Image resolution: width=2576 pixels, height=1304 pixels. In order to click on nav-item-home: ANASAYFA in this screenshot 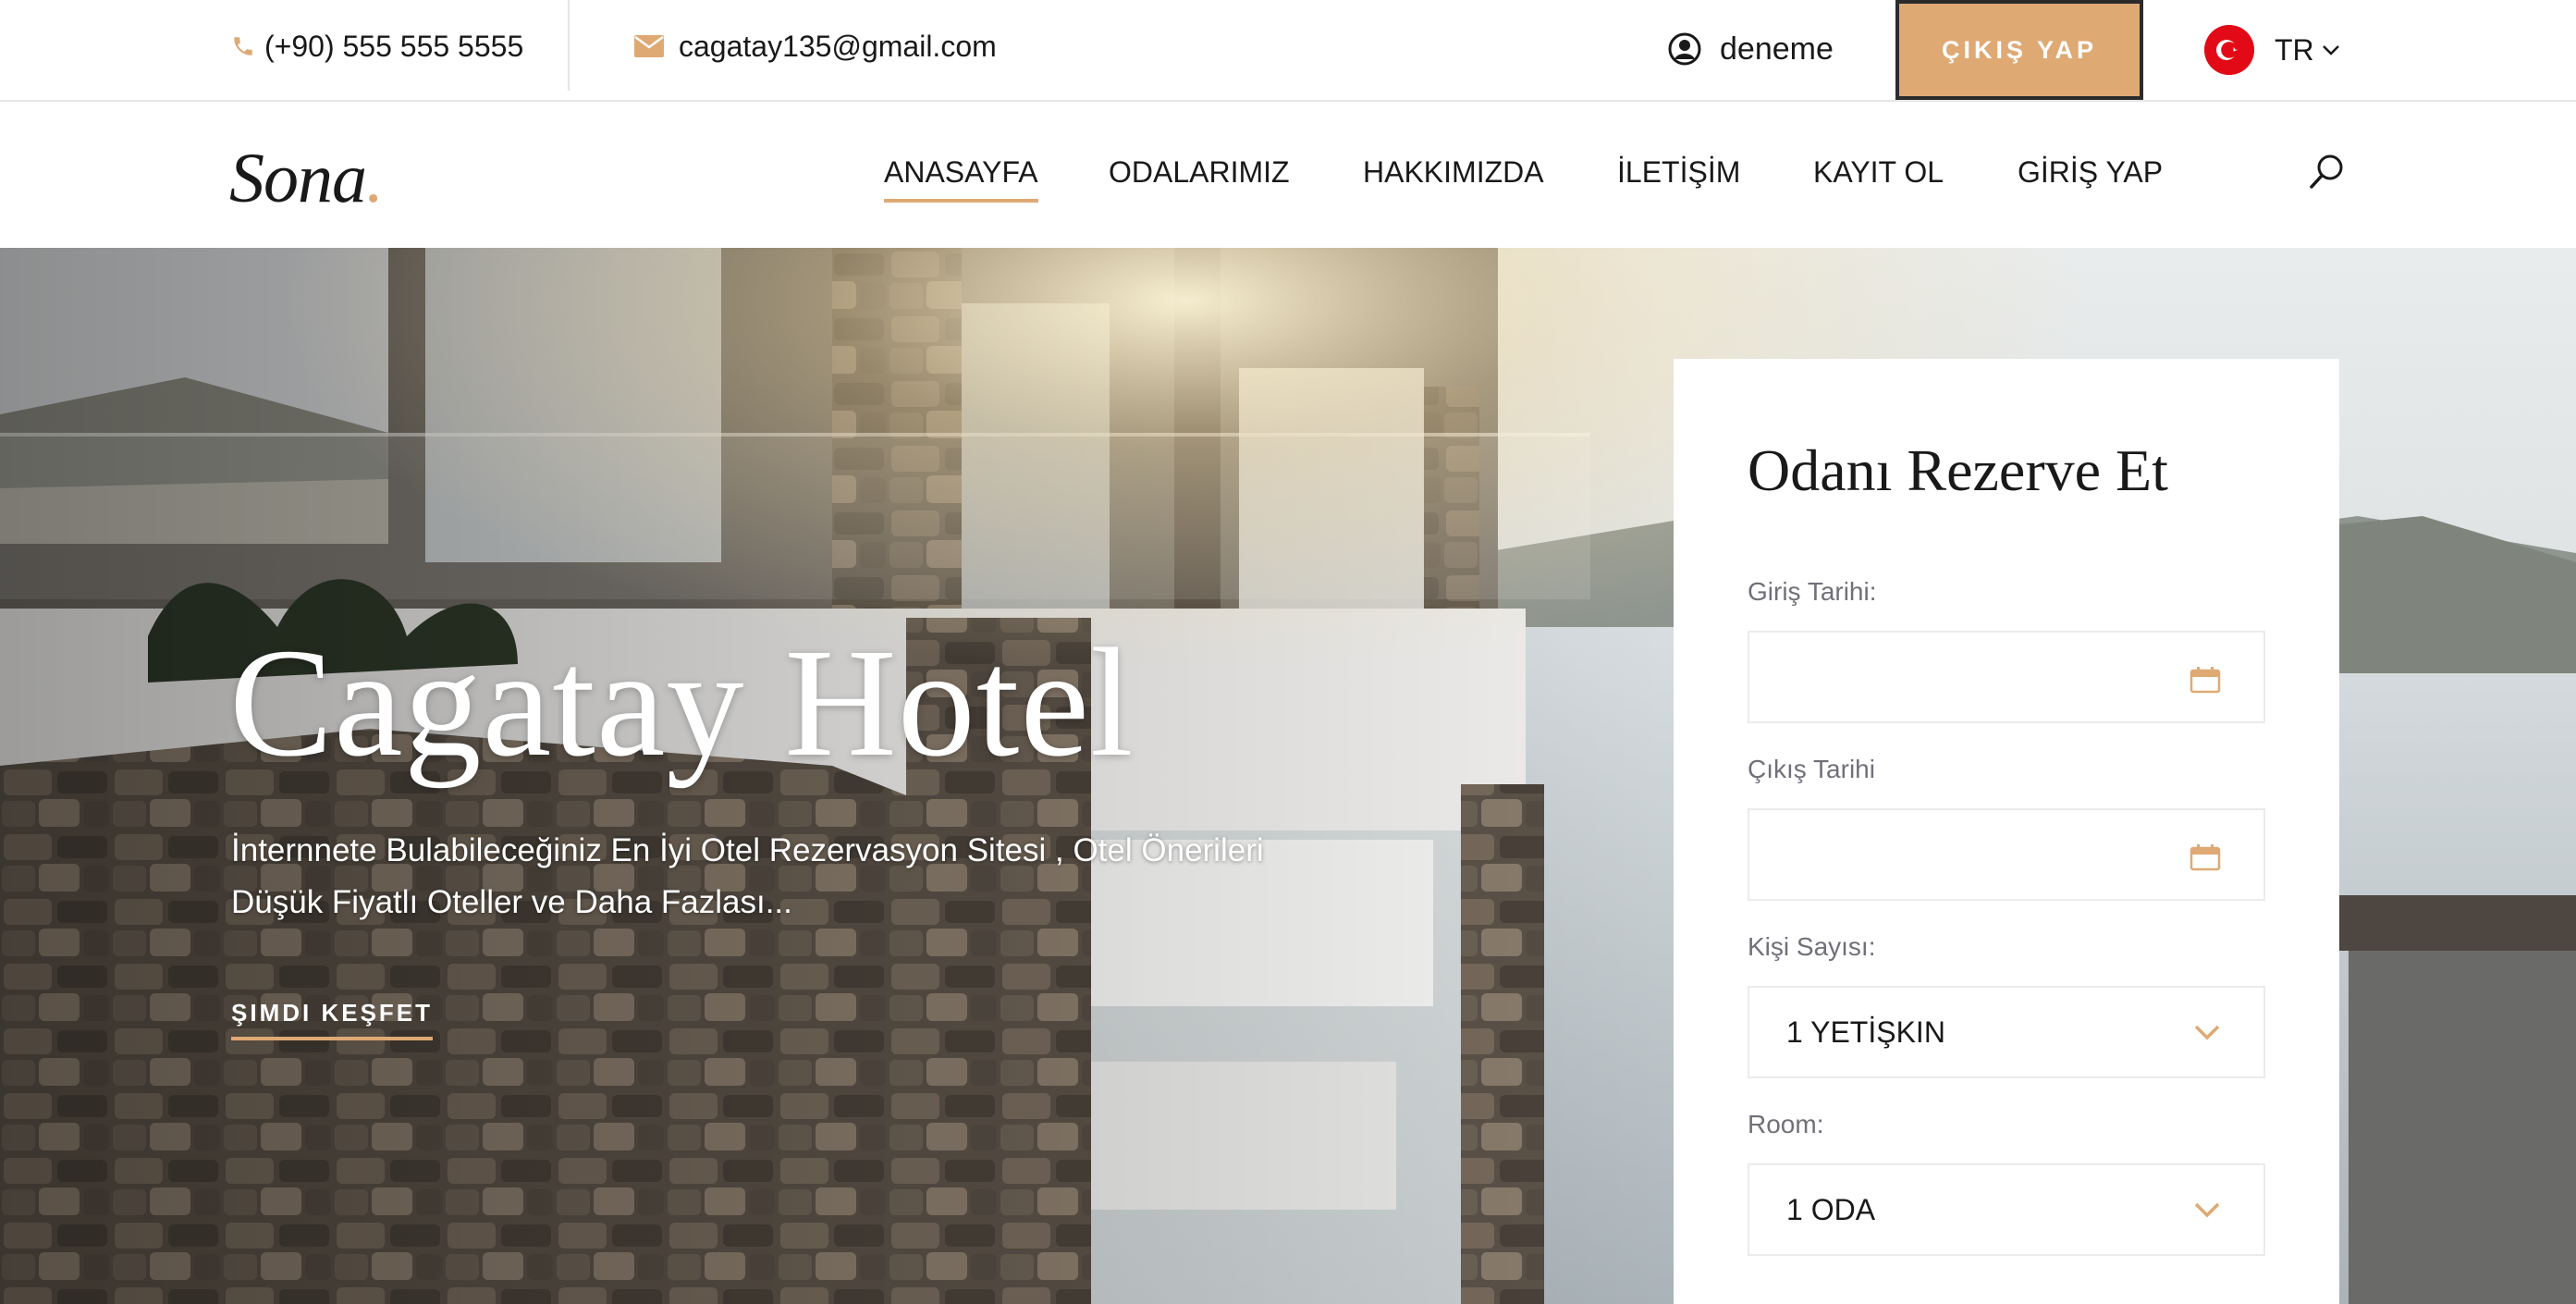, I will do `click(961, 179)`.